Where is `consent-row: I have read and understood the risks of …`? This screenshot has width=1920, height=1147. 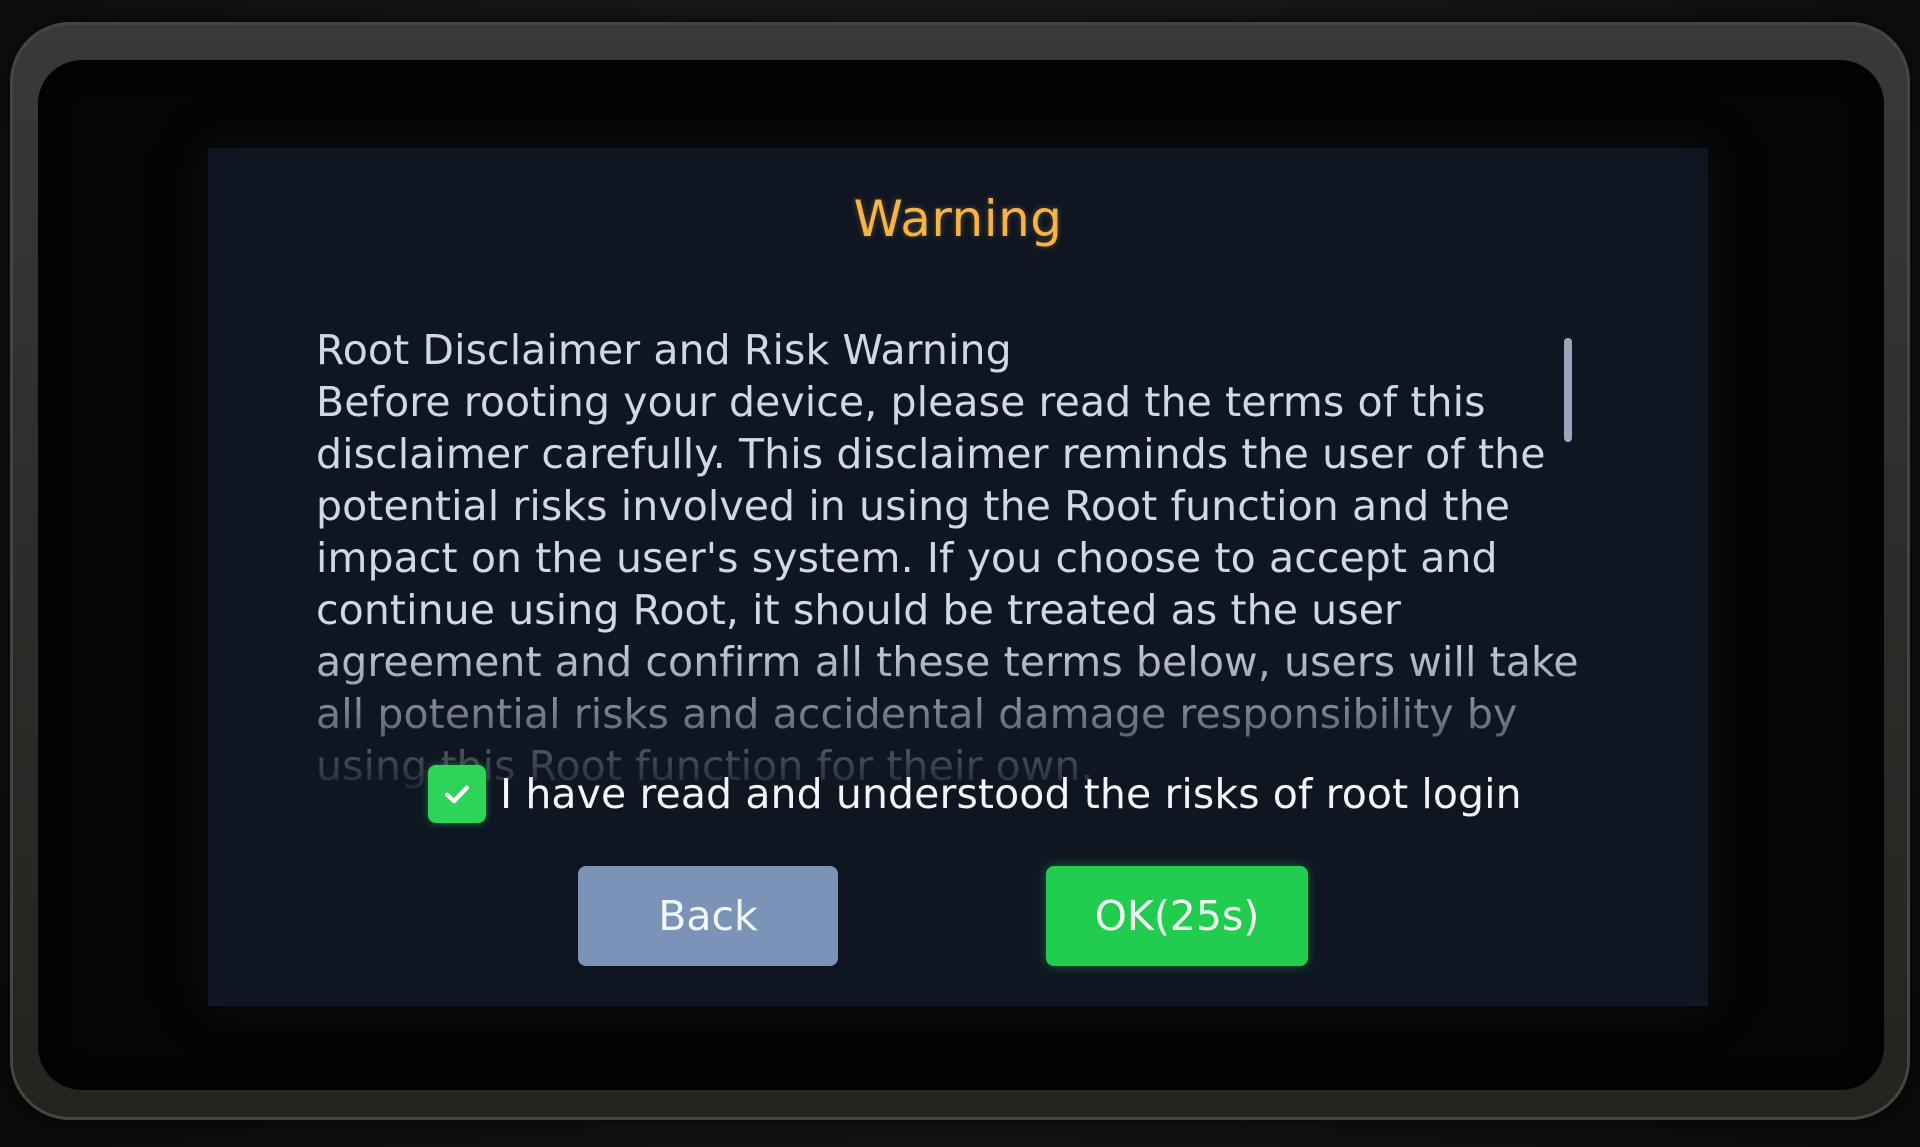 consent-row: I have read and understood the risks of … is located at coordinates (975, 794).